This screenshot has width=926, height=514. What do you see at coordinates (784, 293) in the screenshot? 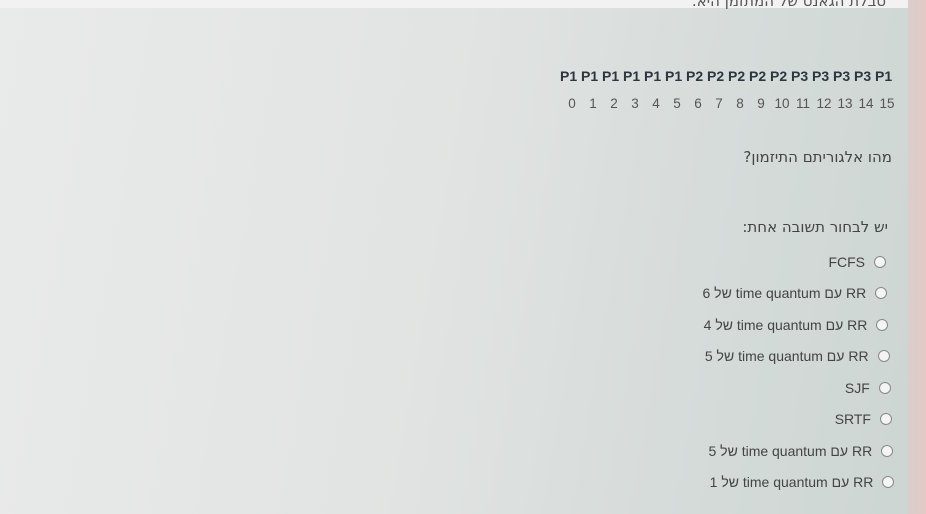
I see `option-label: RR עם time quantum של 6` at bounding box center [784, 293].